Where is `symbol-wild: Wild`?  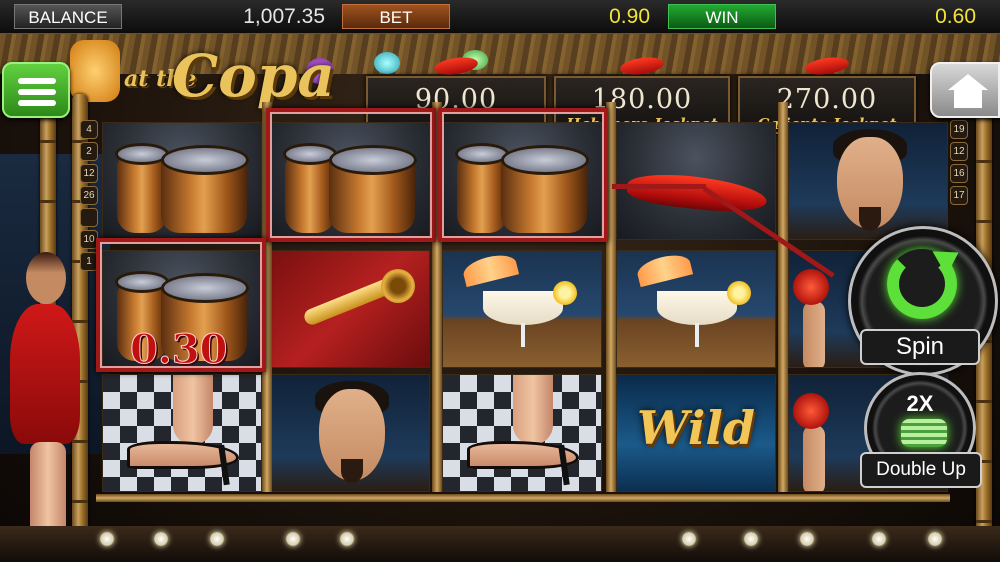
symbol-wild: Wild is located at coordinates (696, 433).